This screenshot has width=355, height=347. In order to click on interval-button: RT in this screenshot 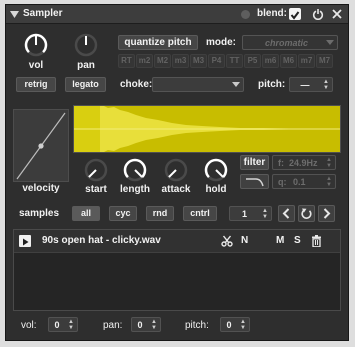, I will do `click(126, 61)`.